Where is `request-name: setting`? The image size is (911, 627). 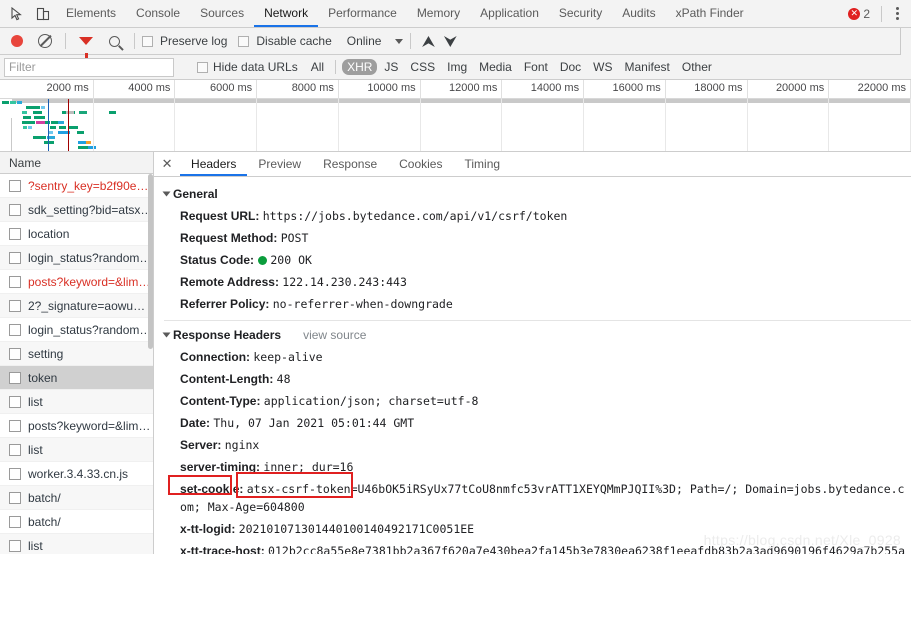 request-name: setting is located at coordinates (46, 353).